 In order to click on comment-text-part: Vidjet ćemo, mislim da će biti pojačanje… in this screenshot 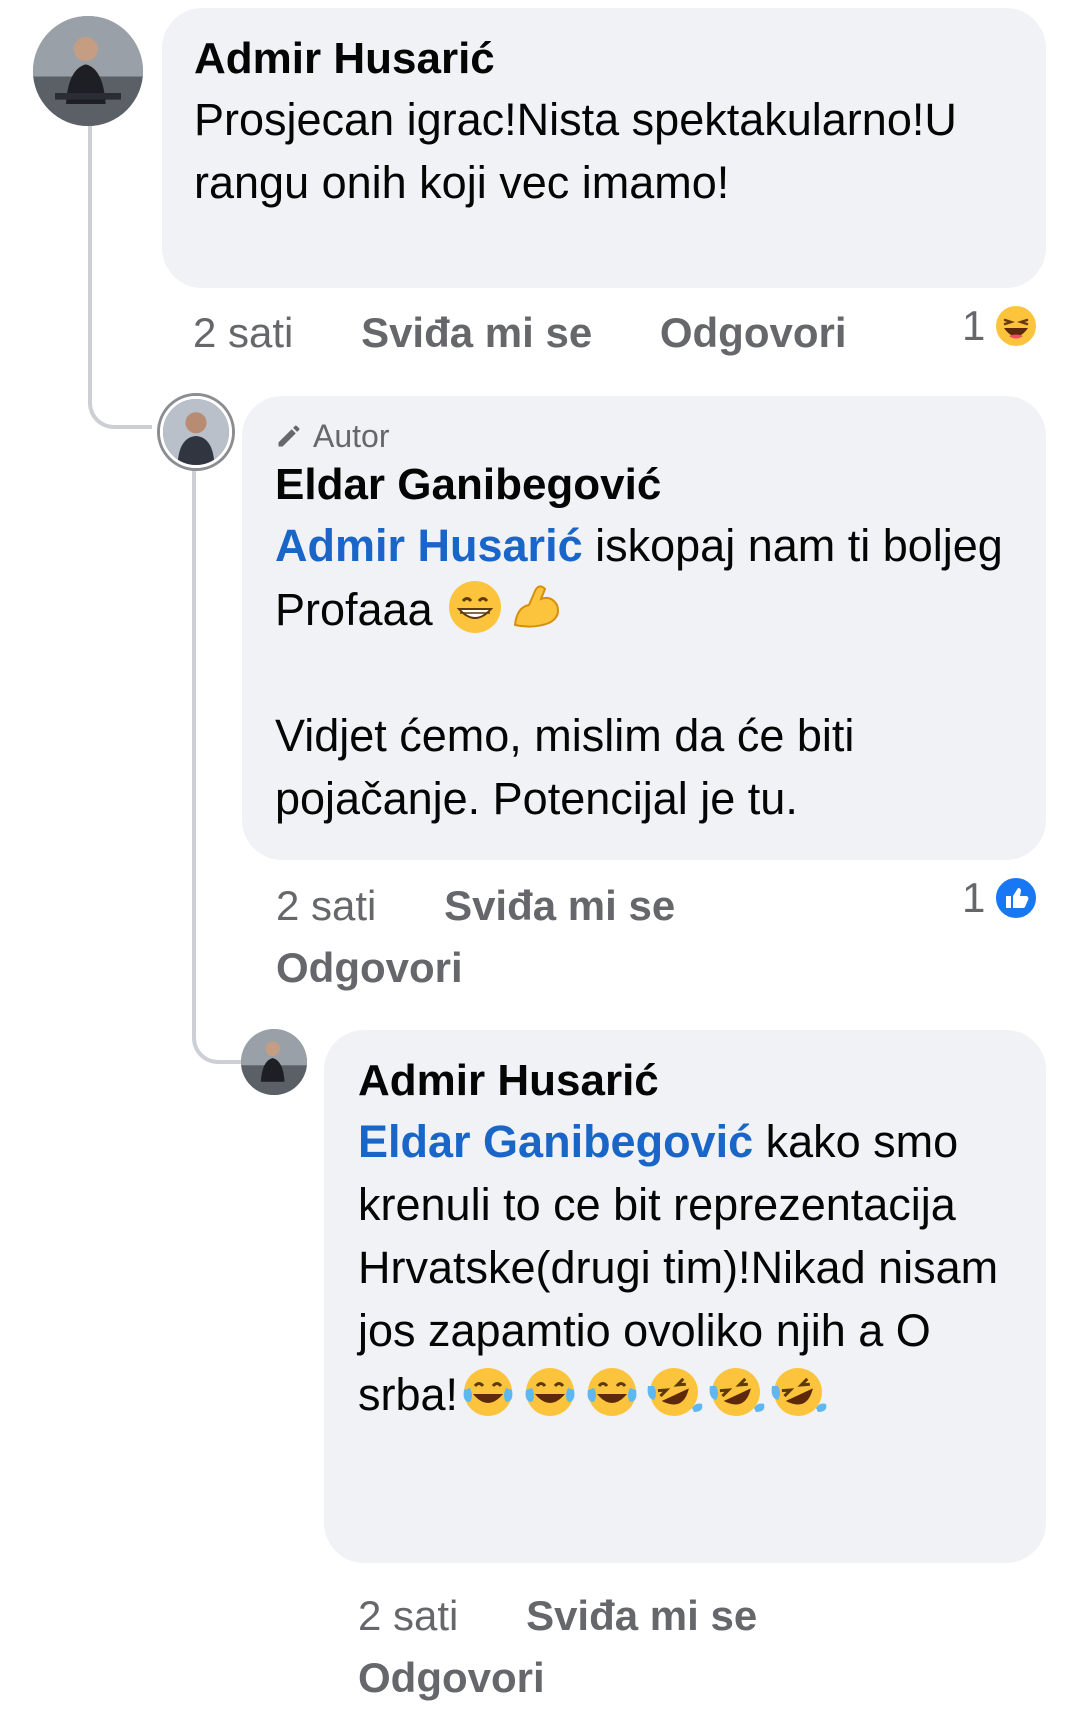, I will do `click(565, 767)`.